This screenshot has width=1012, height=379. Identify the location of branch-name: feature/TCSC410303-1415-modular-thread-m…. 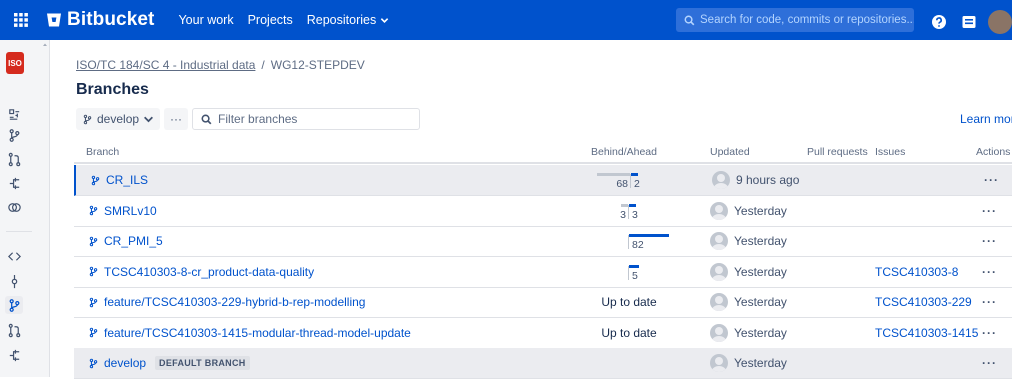
(257, 332).